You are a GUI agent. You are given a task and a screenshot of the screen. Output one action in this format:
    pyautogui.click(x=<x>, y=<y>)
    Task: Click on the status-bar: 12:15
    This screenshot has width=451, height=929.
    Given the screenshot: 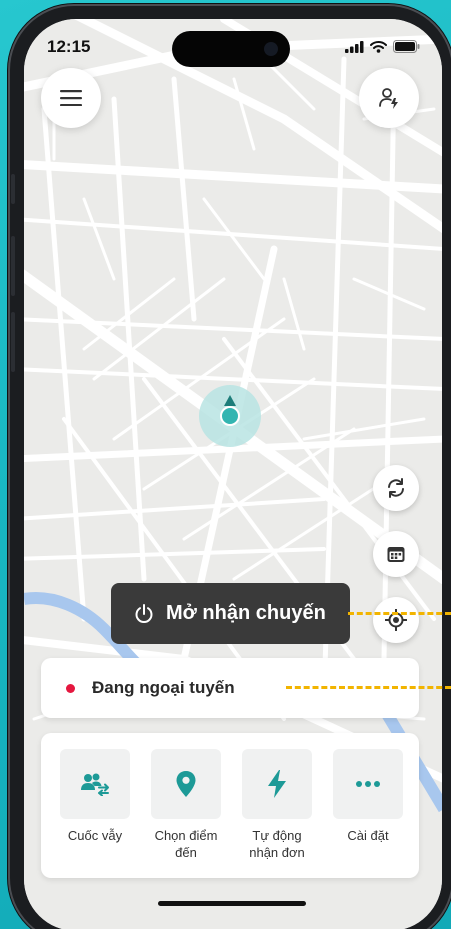 What is the action you would take?
    pyautogui.click(x=233, y=46)
    